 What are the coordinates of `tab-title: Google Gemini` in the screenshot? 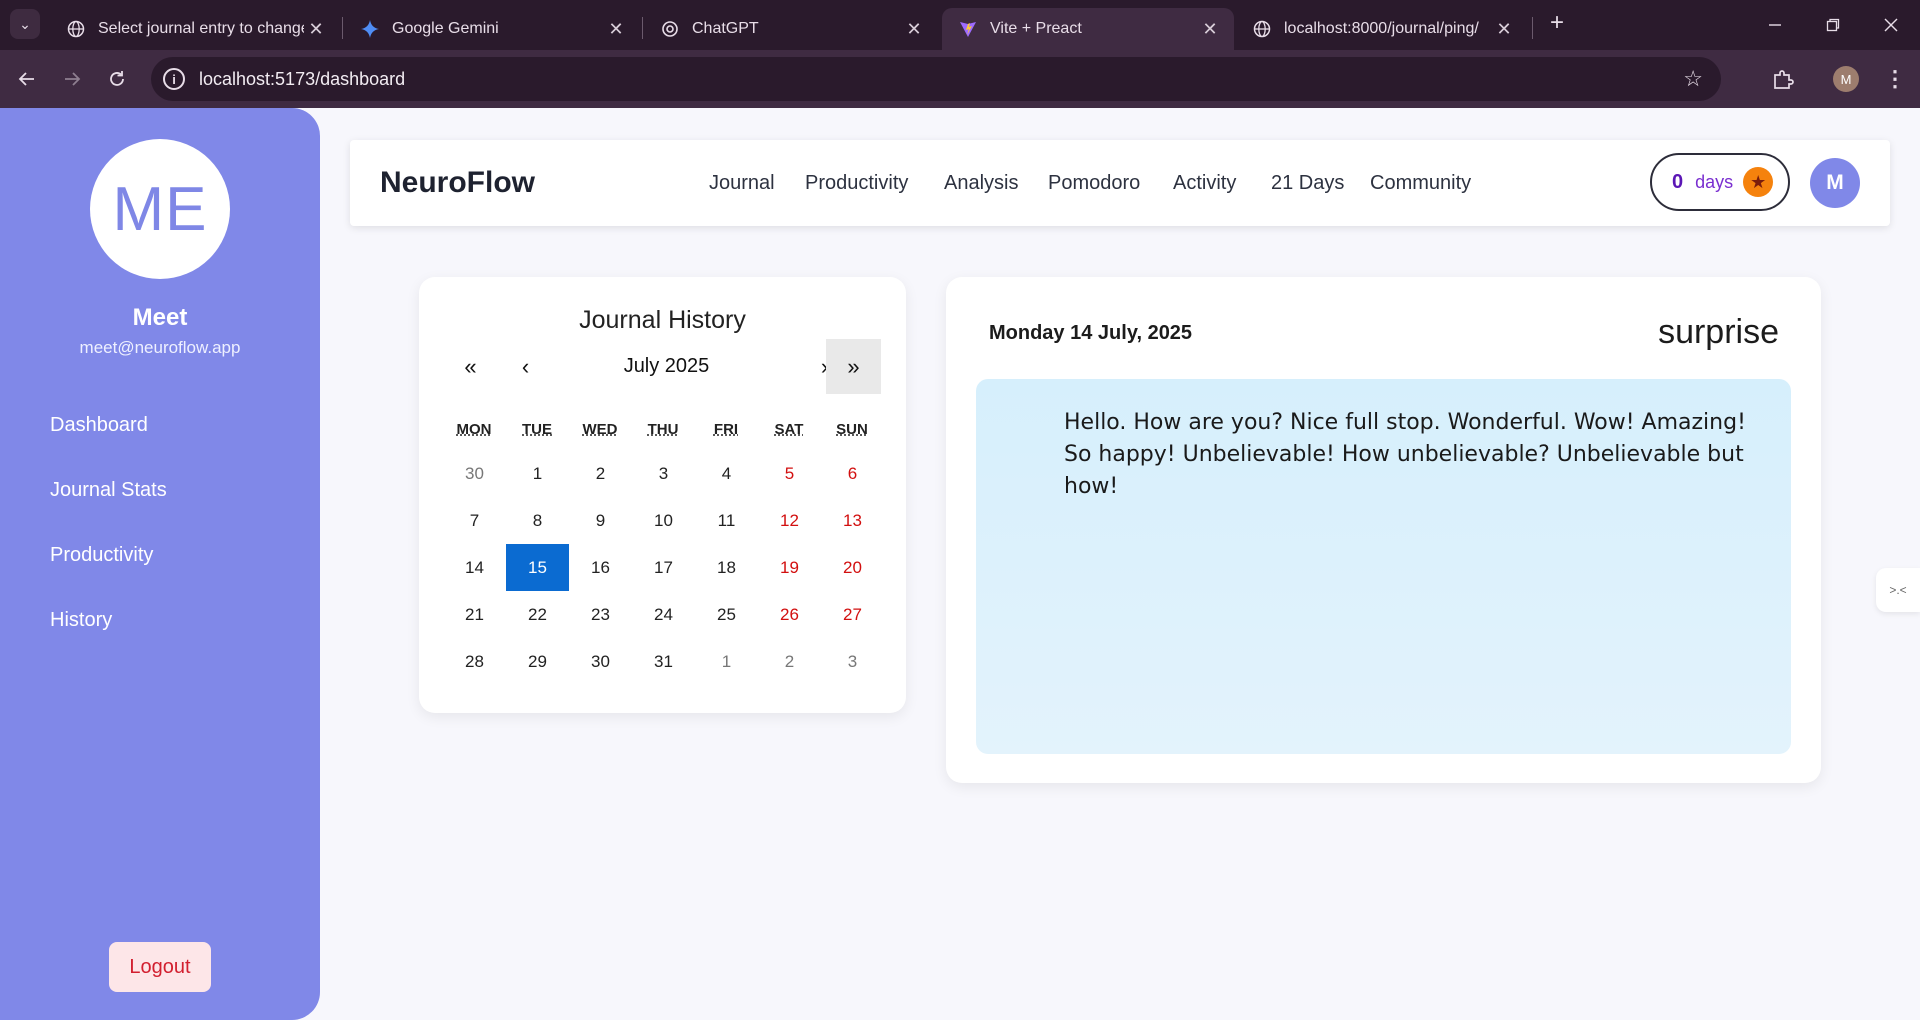 It's located at (445, 28).